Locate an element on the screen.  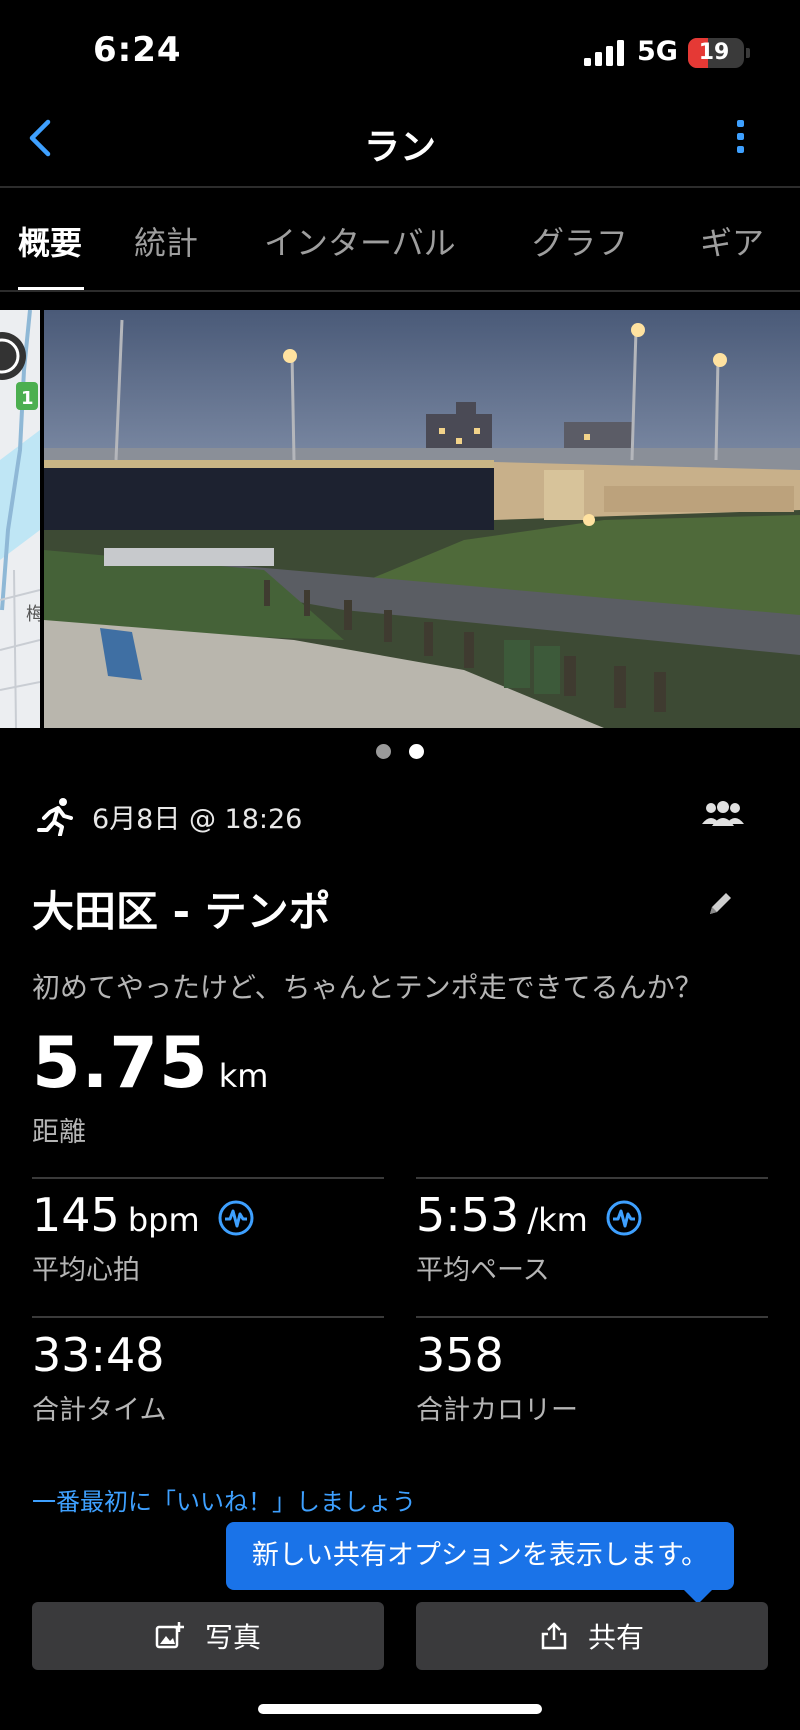
tab-intervals: インターバル is located at coordinates (360, 241).